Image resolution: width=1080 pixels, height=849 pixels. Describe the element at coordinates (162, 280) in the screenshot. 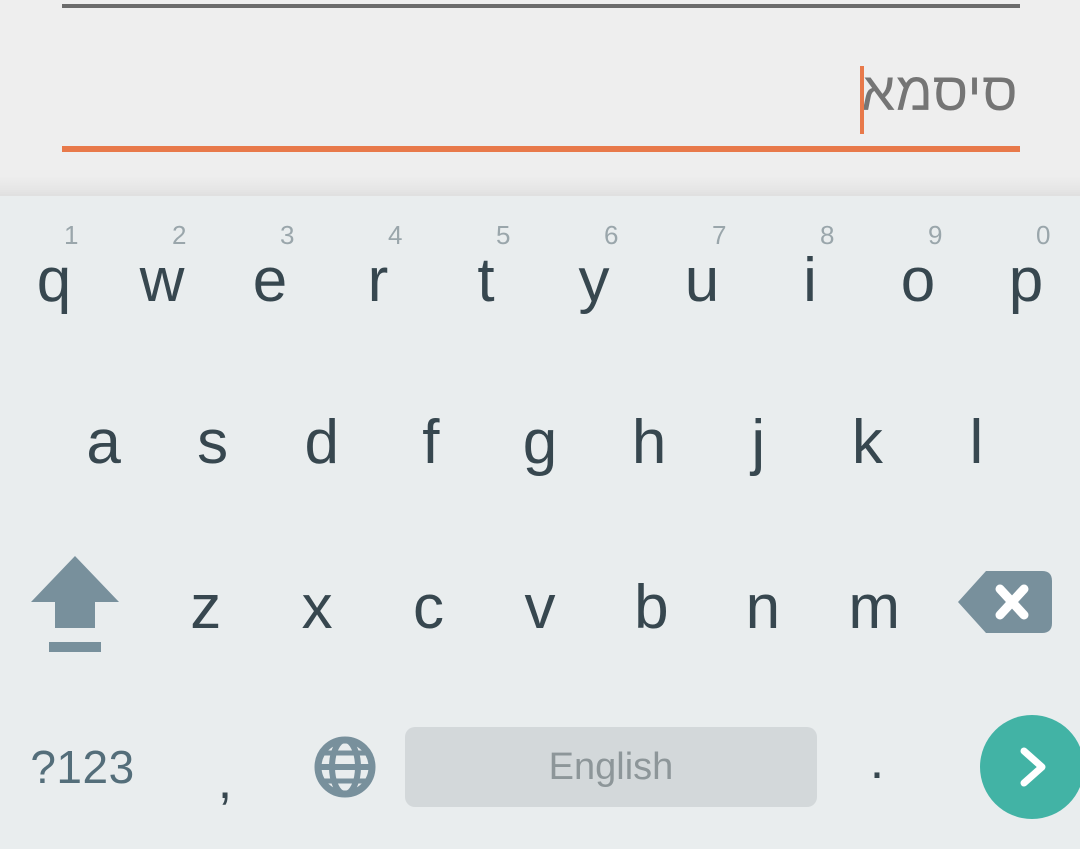

I see `key-w-label: w` at that location.